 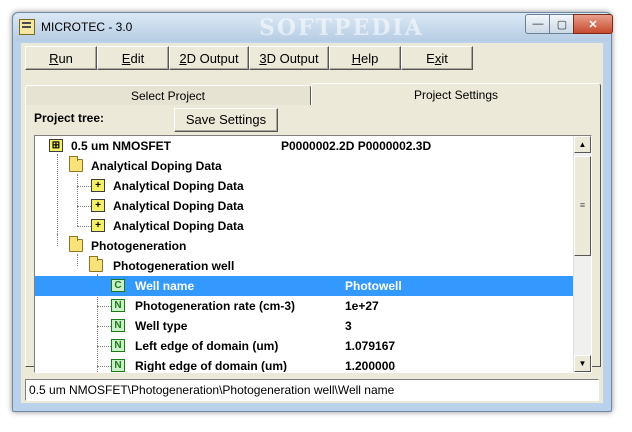 I want to click on 3d-output-button: 3D Output, so click(x=289, y=58).